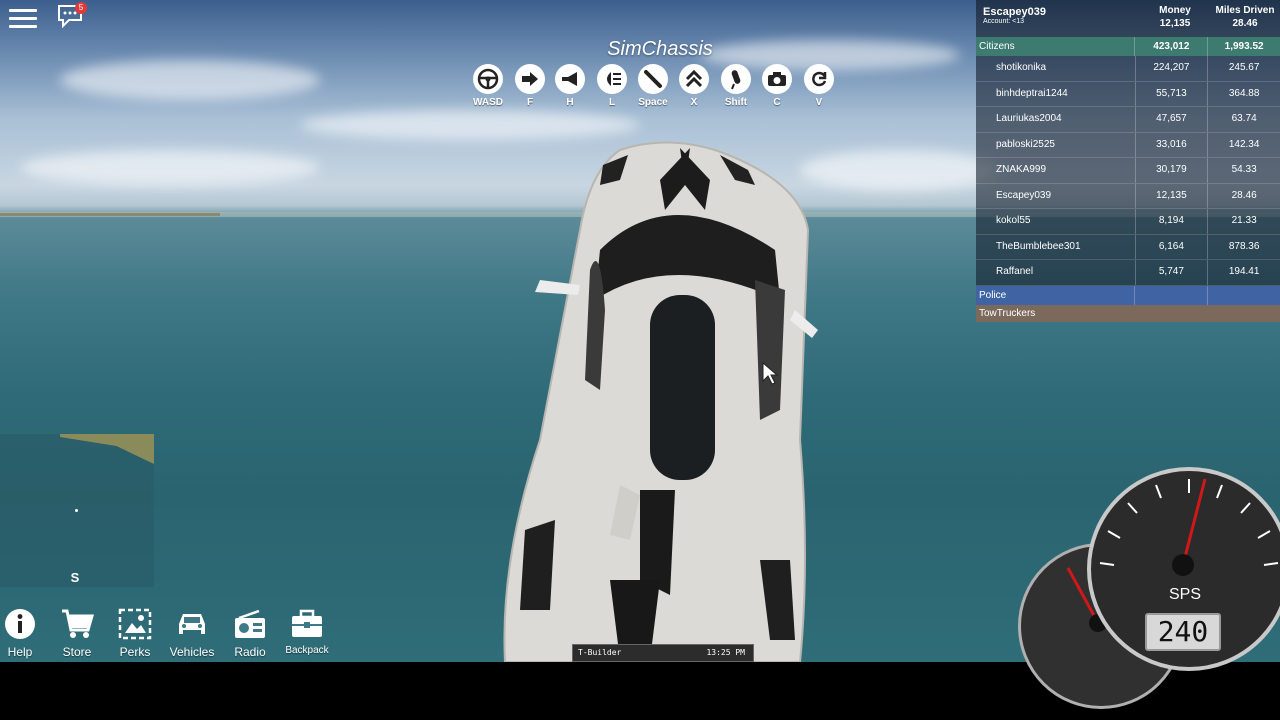  Describe the element at coordinates (736, 86) in the screenshot. I see `control-shift: Shift` at that location.